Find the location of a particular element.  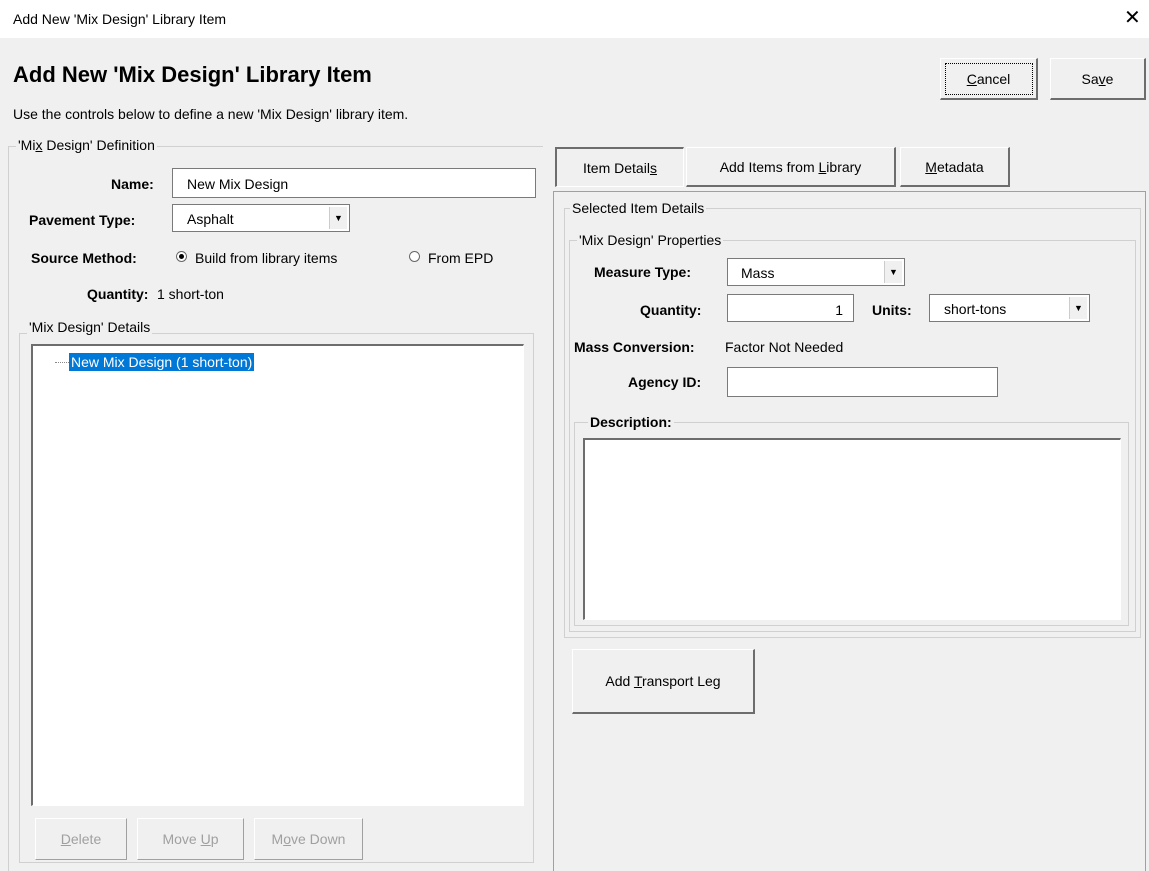

tab-add-items-label: Add Items from Library is located at coordinates (790, 166).